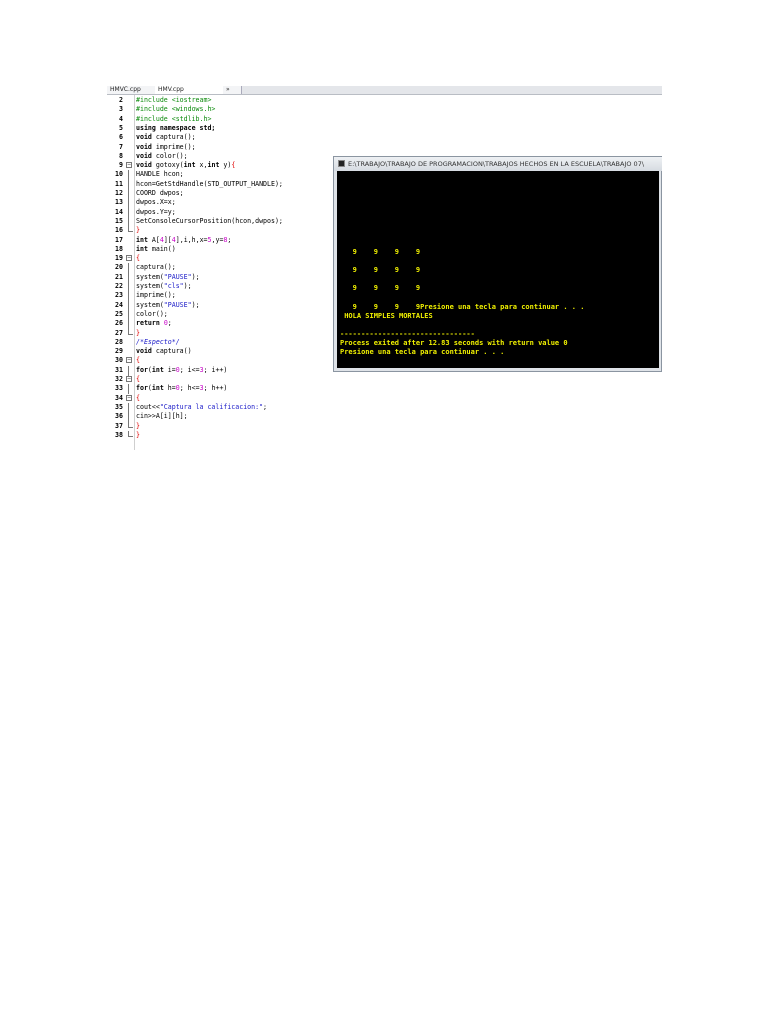 This screenshot has width=768, height=1024. I want to click on console-app-icon, so click(341, 163).